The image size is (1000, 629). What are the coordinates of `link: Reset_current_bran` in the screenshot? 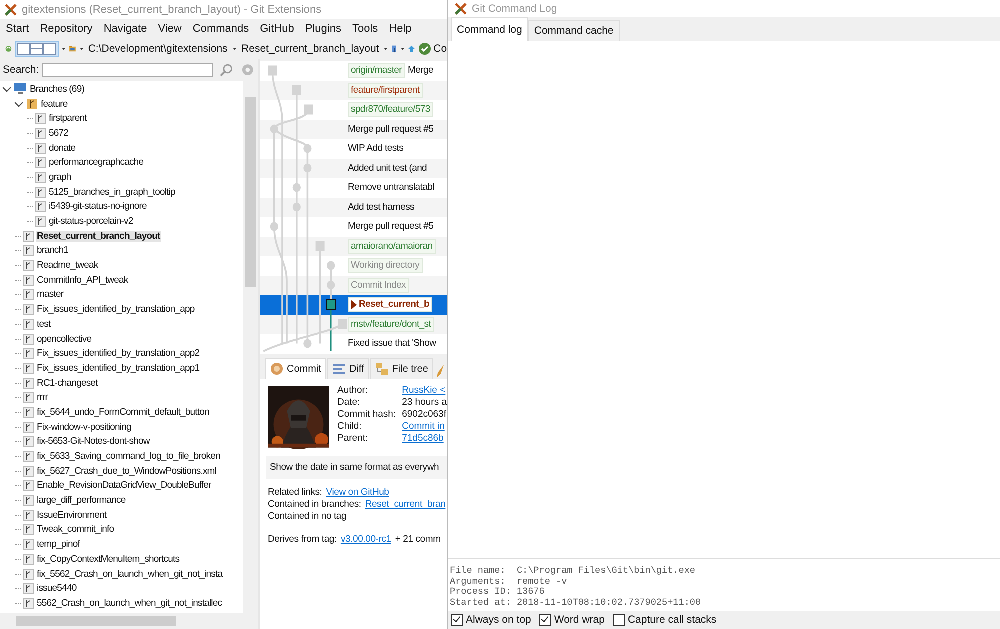 It's located at (405, 505).